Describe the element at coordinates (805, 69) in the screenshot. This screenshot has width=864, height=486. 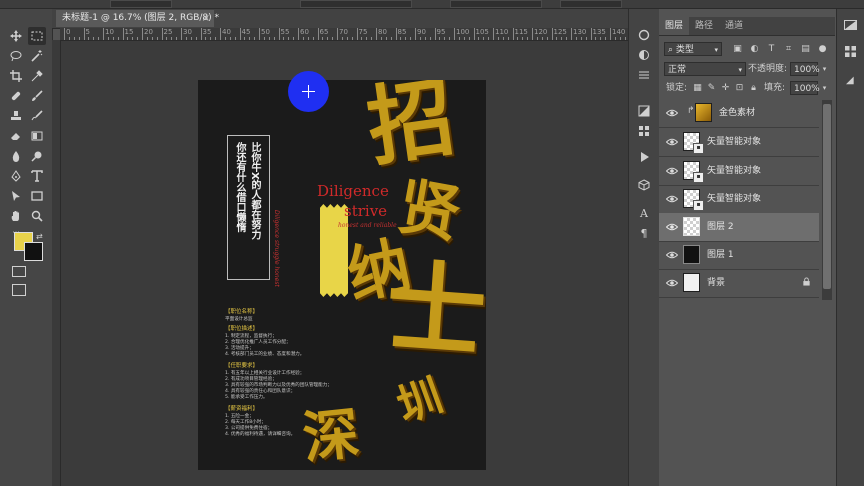
I see `opacity-input: 100%` at that location.